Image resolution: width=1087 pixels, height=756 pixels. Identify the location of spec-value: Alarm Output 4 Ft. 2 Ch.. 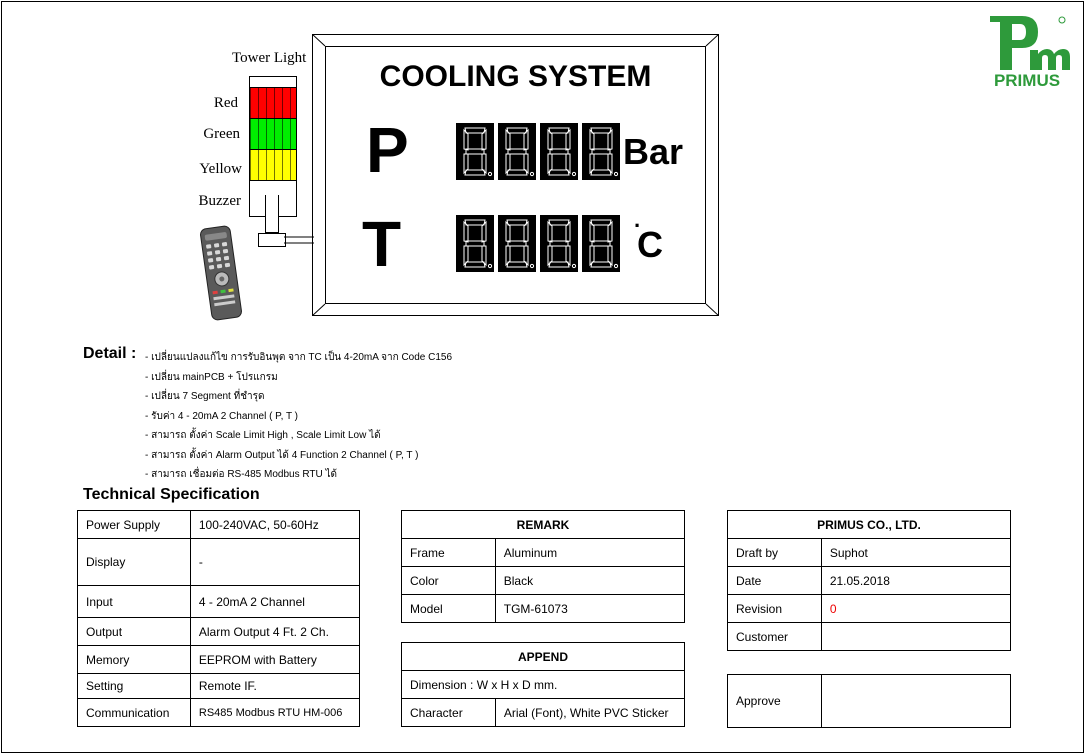
(275, 631).